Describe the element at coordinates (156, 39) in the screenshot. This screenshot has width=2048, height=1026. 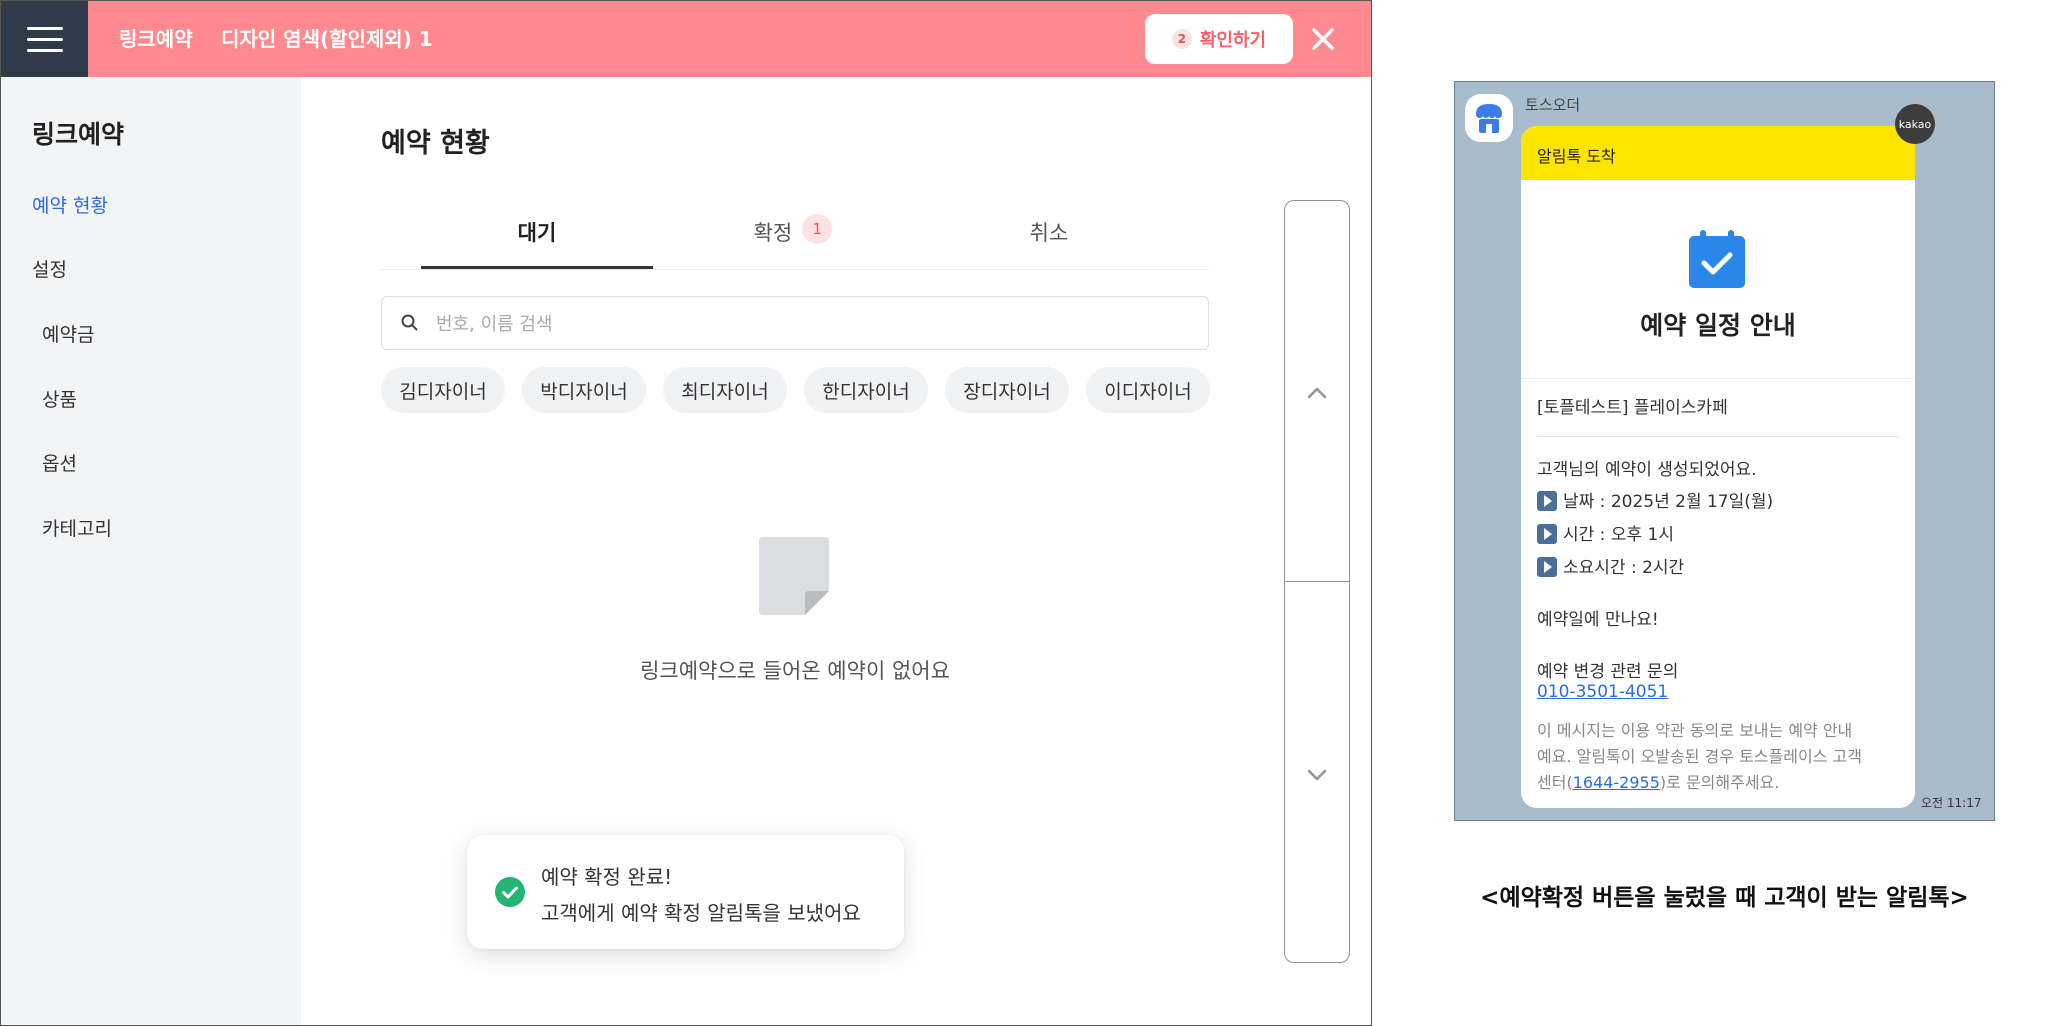
I see `app-name: 링크예약` at that location.